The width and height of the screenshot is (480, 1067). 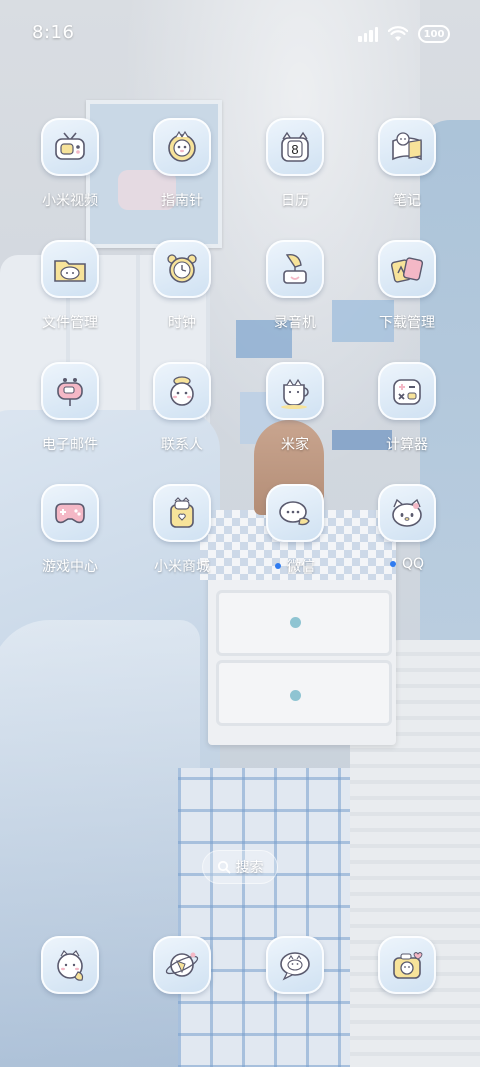 What do you see at coordinates (70, 323) in the screenshot?
I see `app-label: 文件管理` at bounding box center [70, 323].